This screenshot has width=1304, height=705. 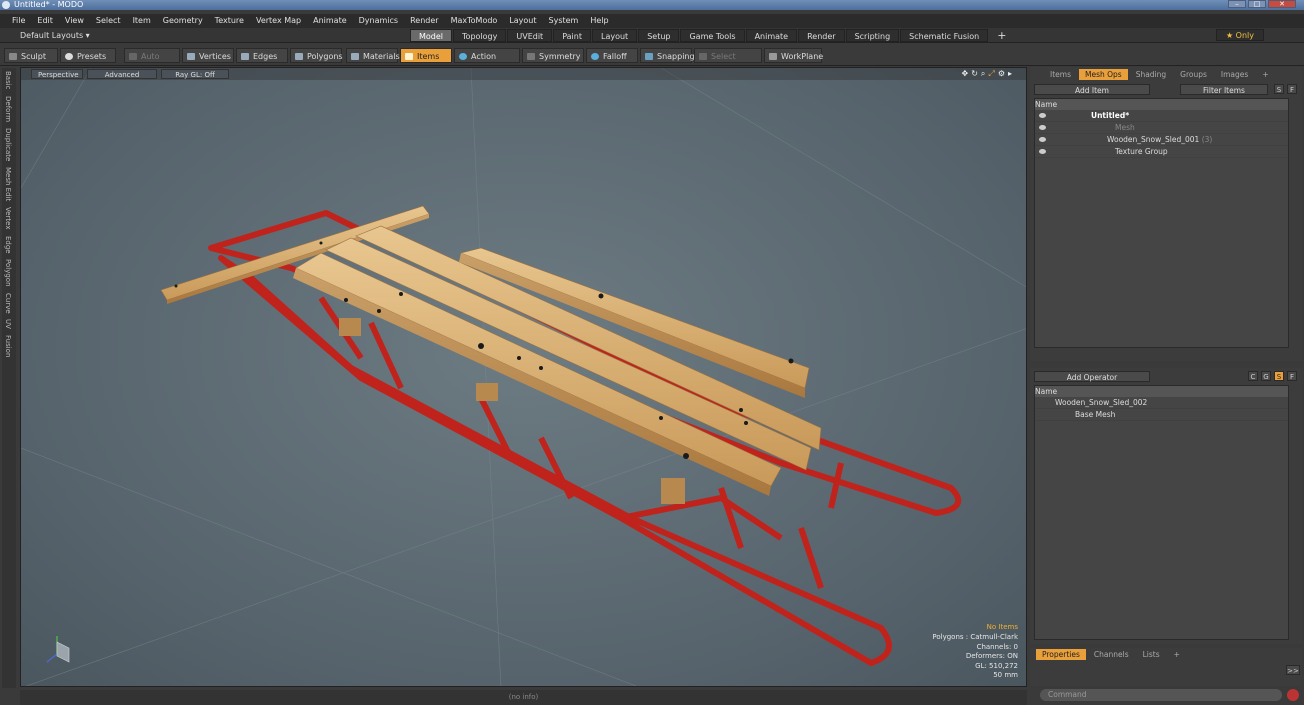 What do you see at coordinates (1111, 654) in the screenshot?
I see `tab-channels: Channels` at bounding box center [1111, 654].